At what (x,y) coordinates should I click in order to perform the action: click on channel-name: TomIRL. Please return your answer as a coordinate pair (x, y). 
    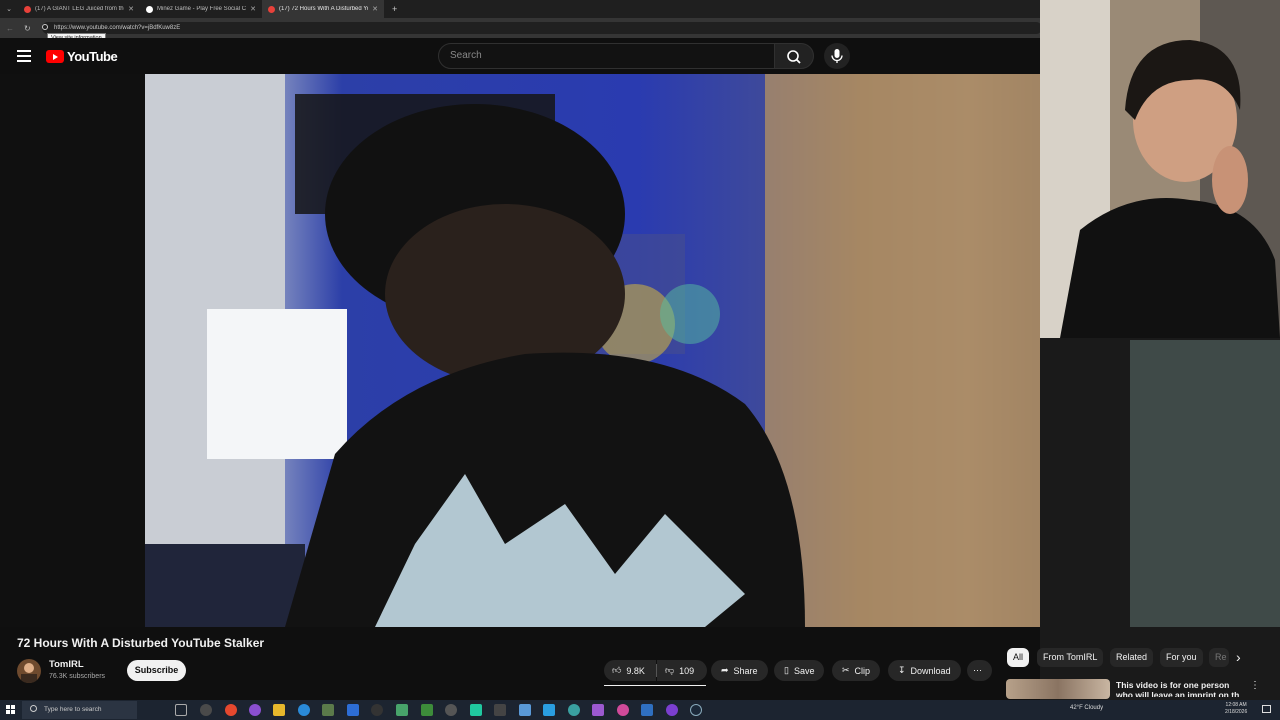
    Looking at the image, I should click on (66, 664).